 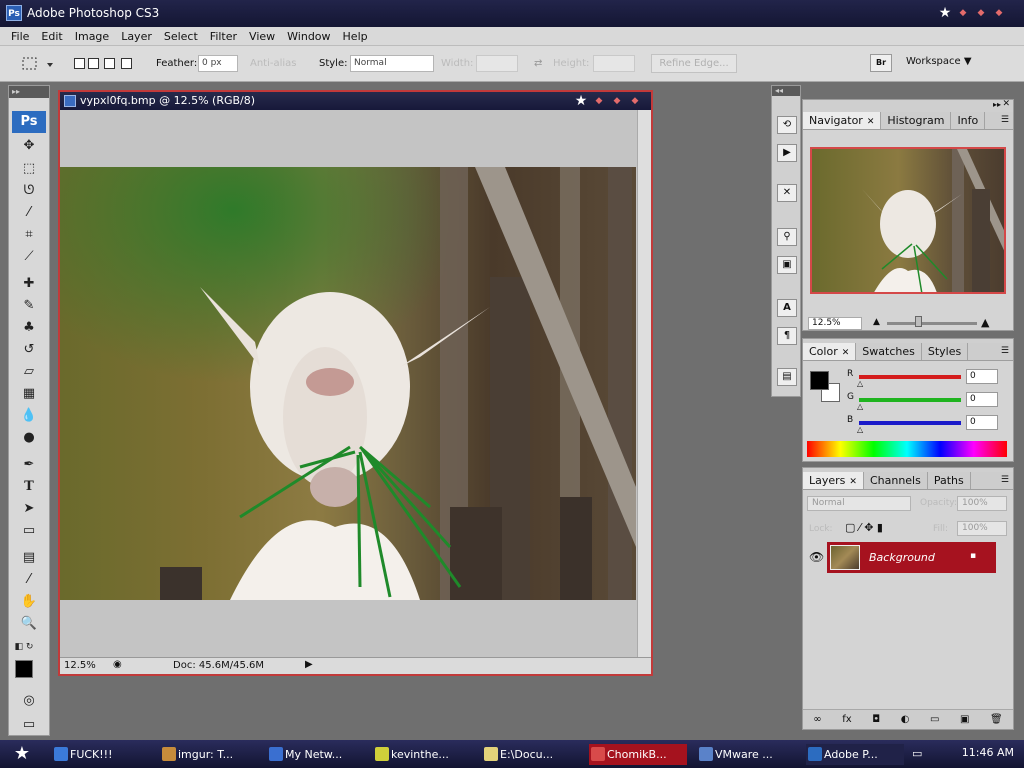 I want to click on style-select: Normal, so click(x=392, y=63).